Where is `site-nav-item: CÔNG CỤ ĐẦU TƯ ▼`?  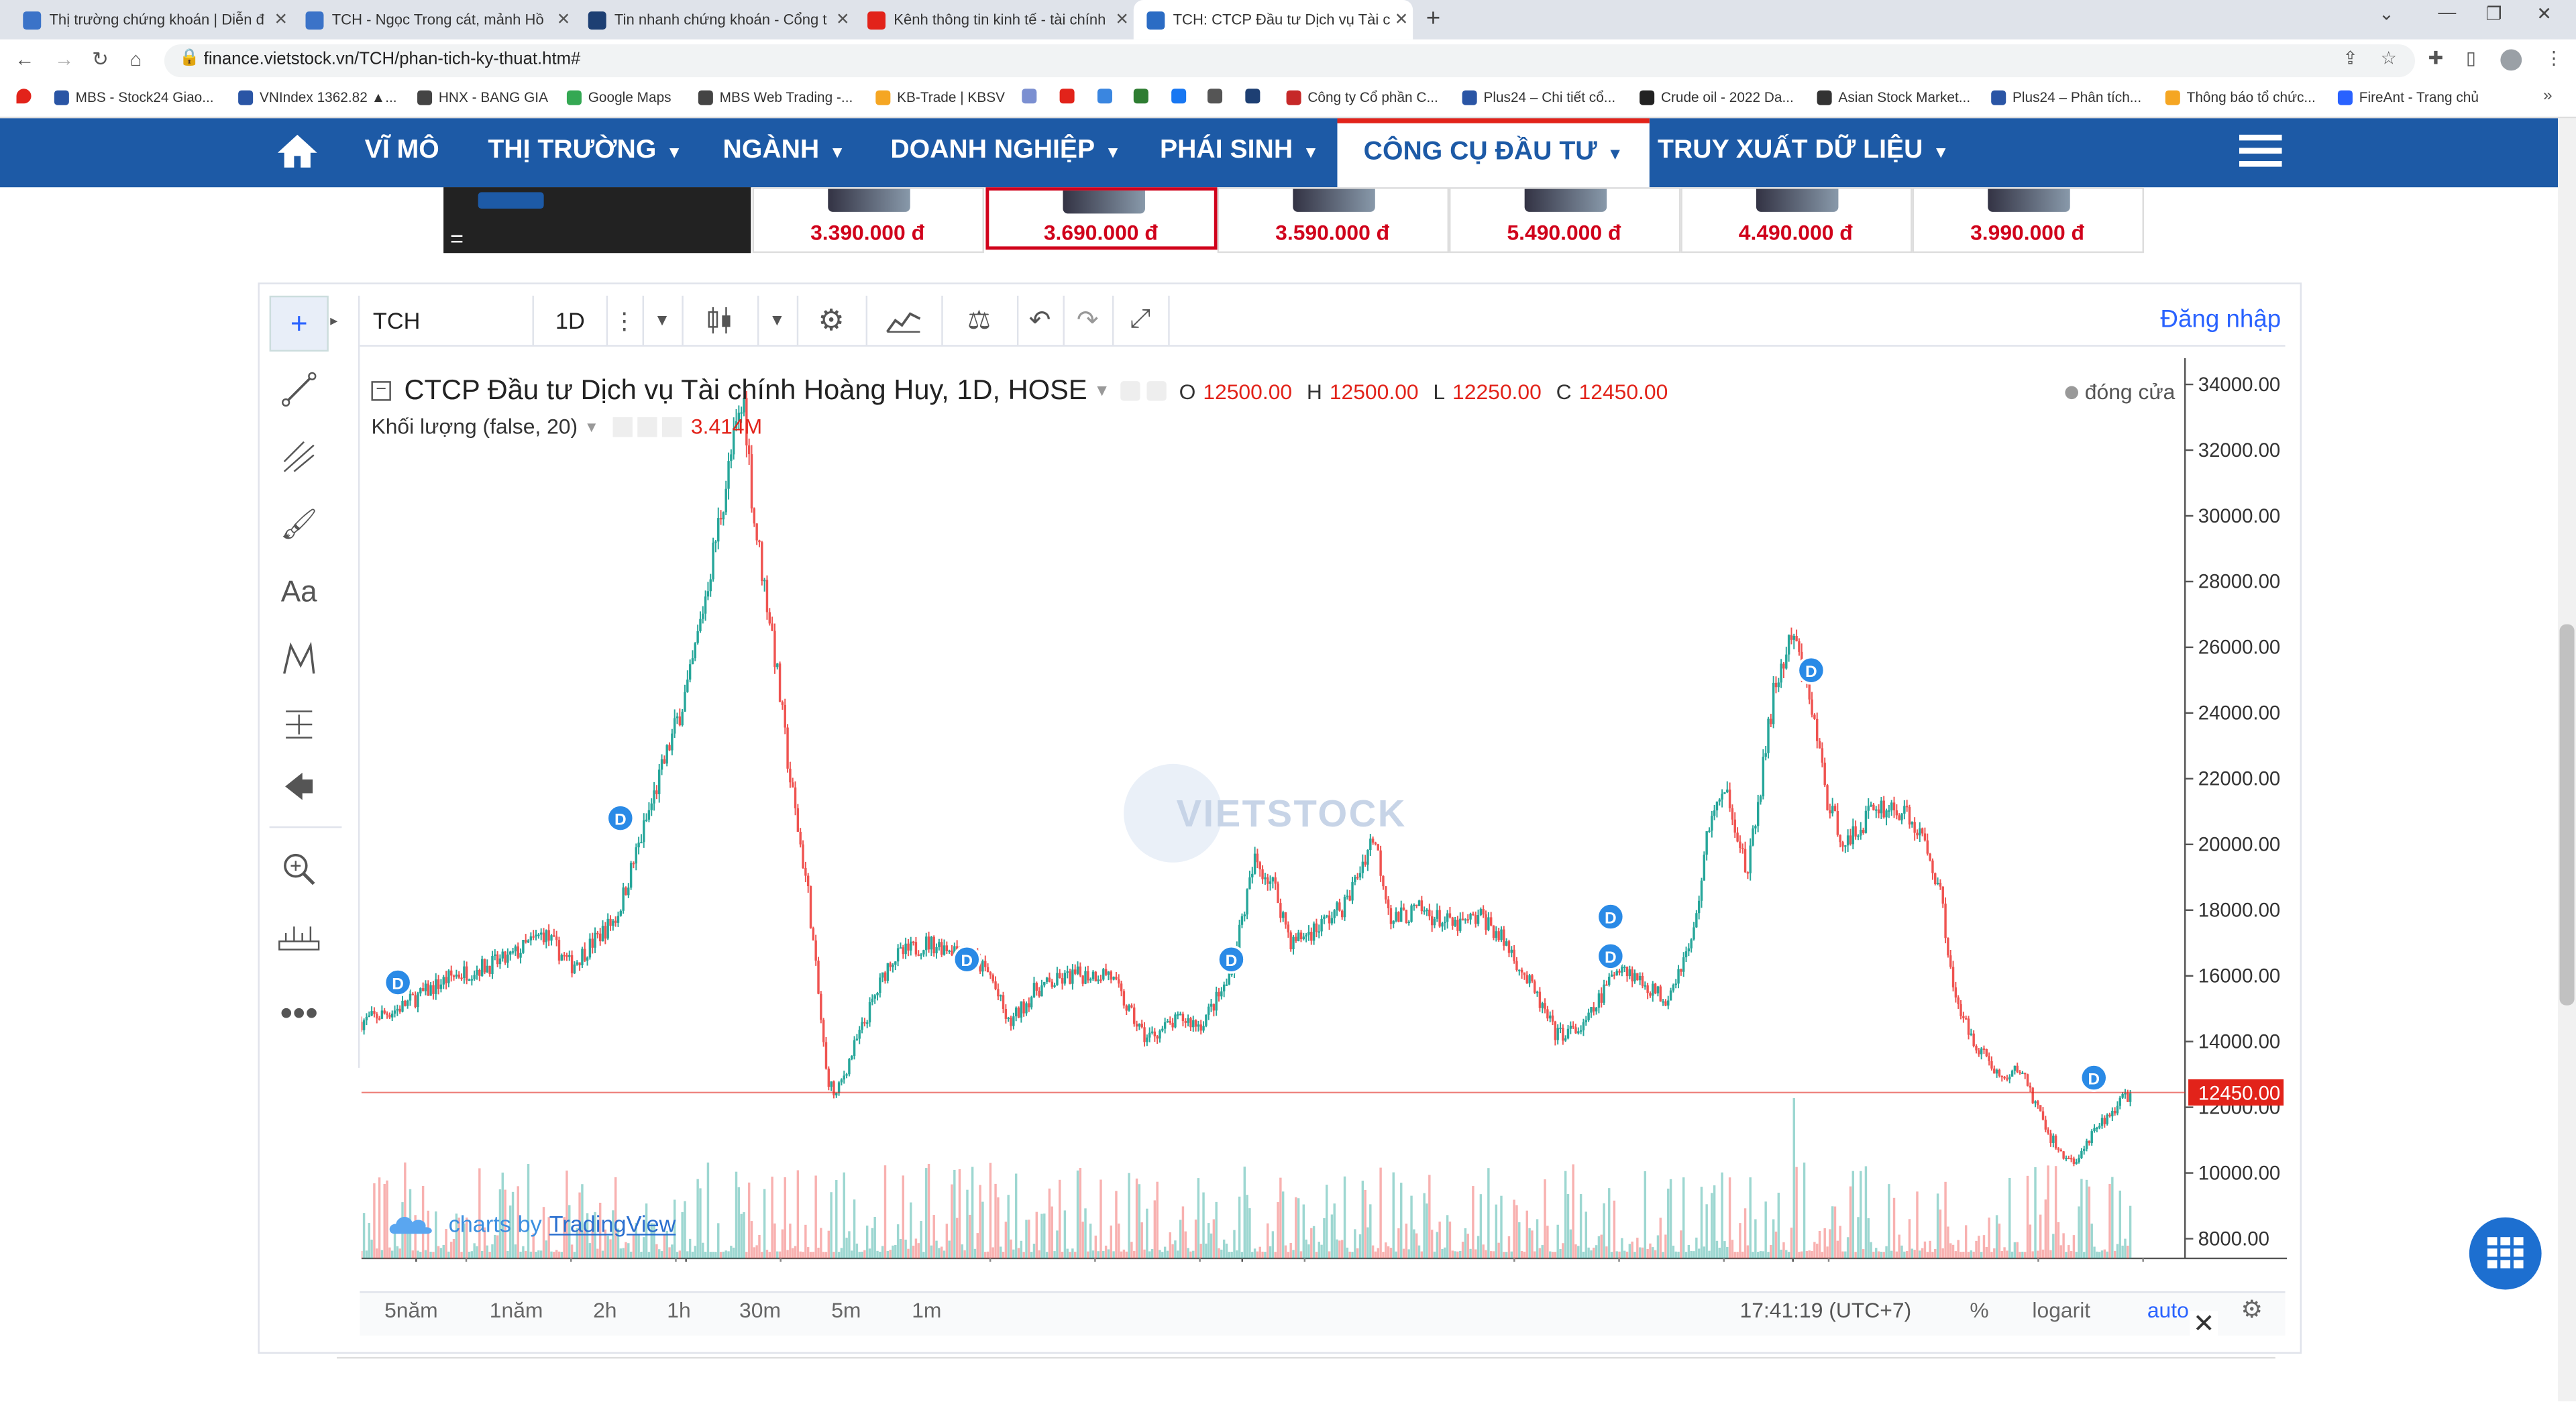
site-nav-item: CÔNG CỤ ĐẦU TƯ ▼ is located at coordinates (1493, 153).